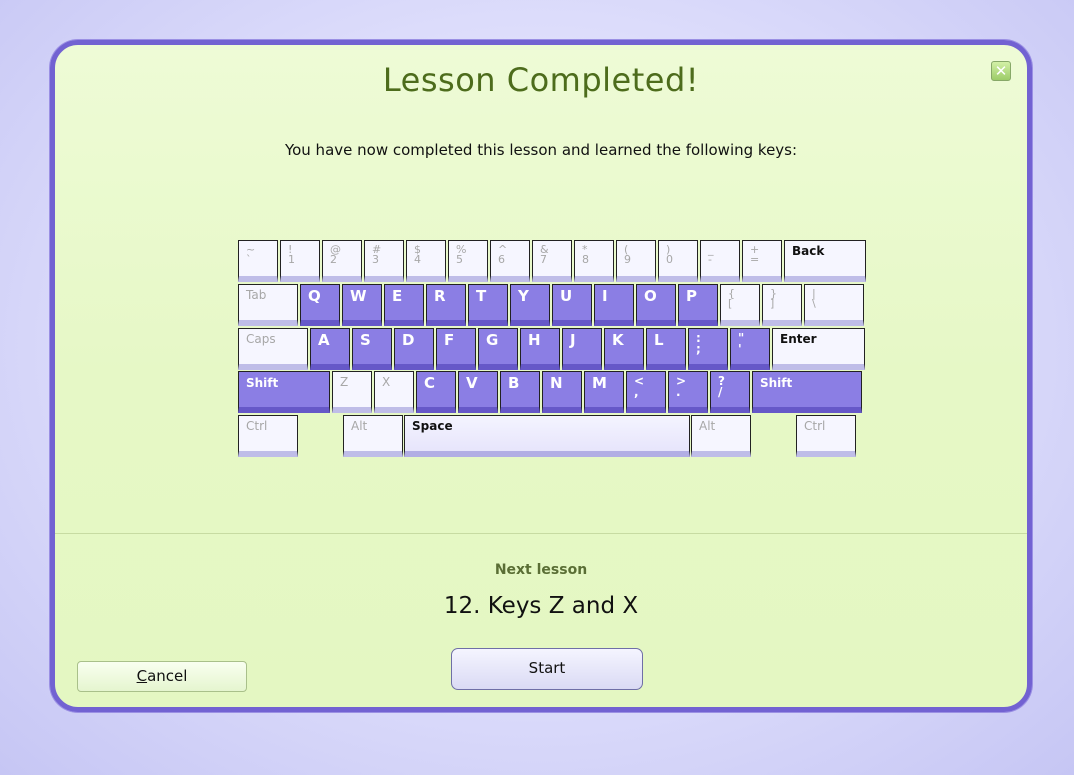 Image resolution: width=1074 pixels, height=775 pixels. Describe the element at coordinates (708, 349) in the screenshot. I see `key-symbol: : ;` at that location.